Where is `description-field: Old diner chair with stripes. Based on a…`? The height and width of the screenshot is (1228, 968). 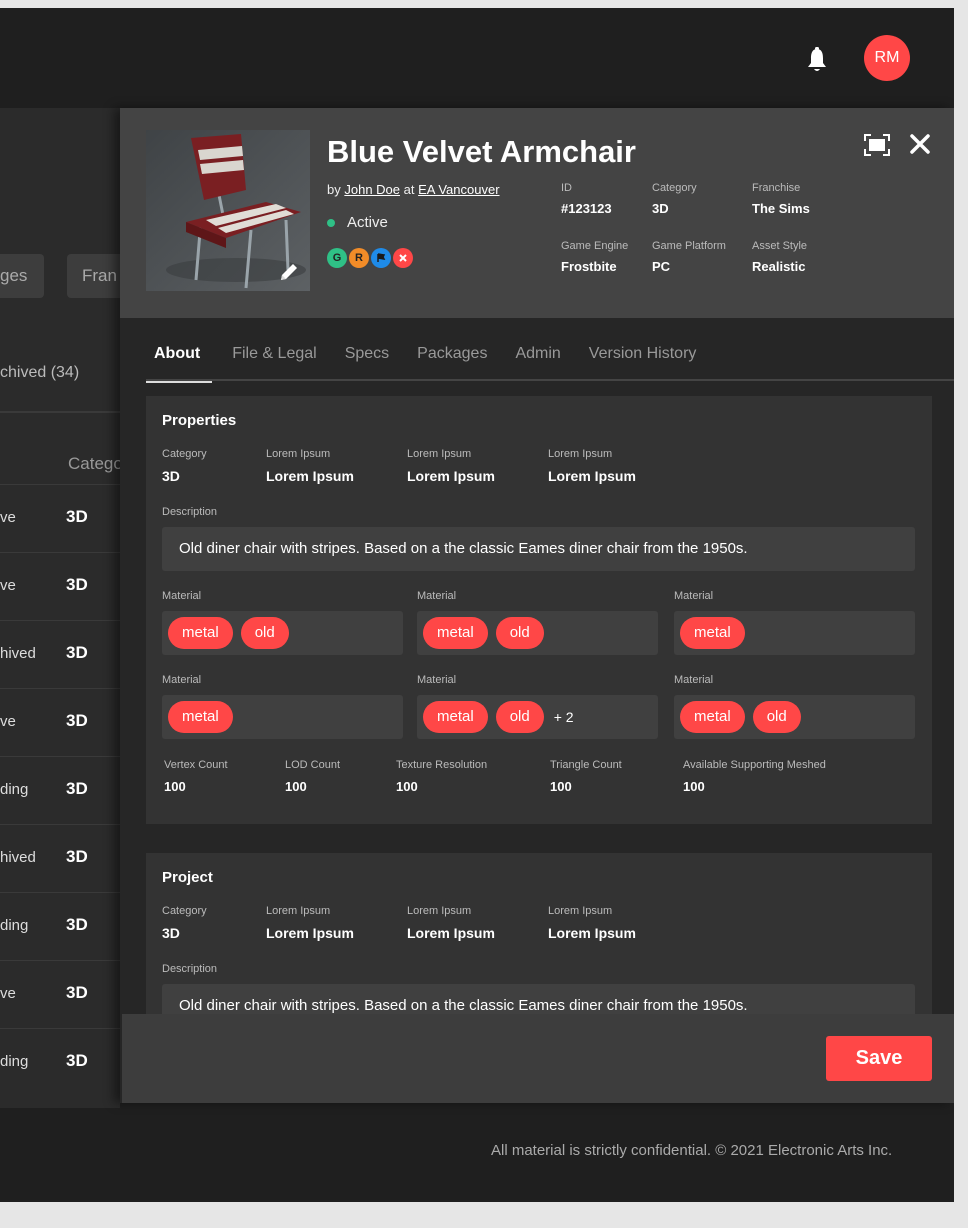 description-field: Old diner chair with stripes. Based on a… is located at coordinates (538, 549).